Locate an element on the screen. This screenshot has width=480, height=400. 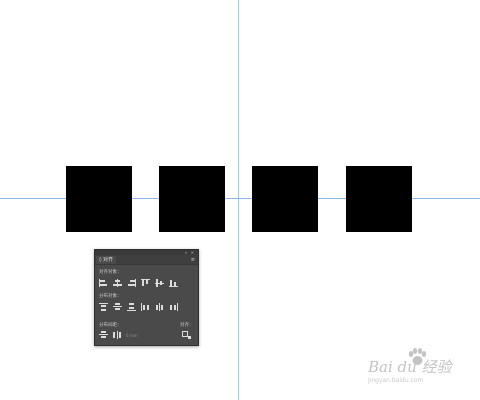
align-top-icon is located at coordinates (145, 283).